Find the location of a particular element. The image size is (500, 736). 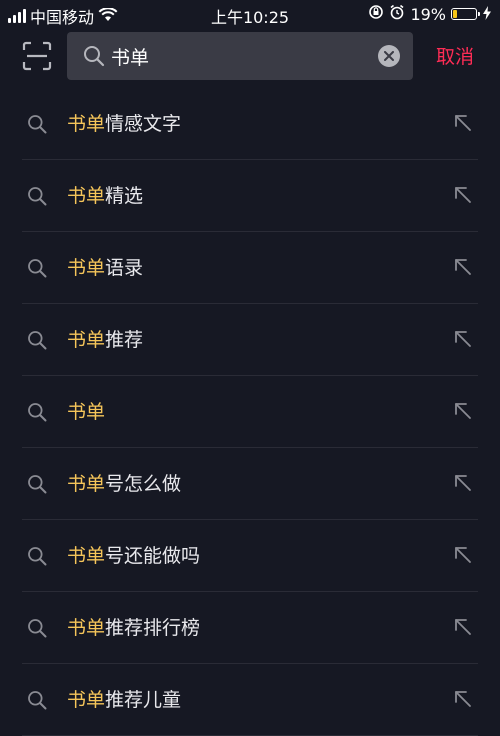

suggestion-rest: 语录 is located at coordinates (124, 268).